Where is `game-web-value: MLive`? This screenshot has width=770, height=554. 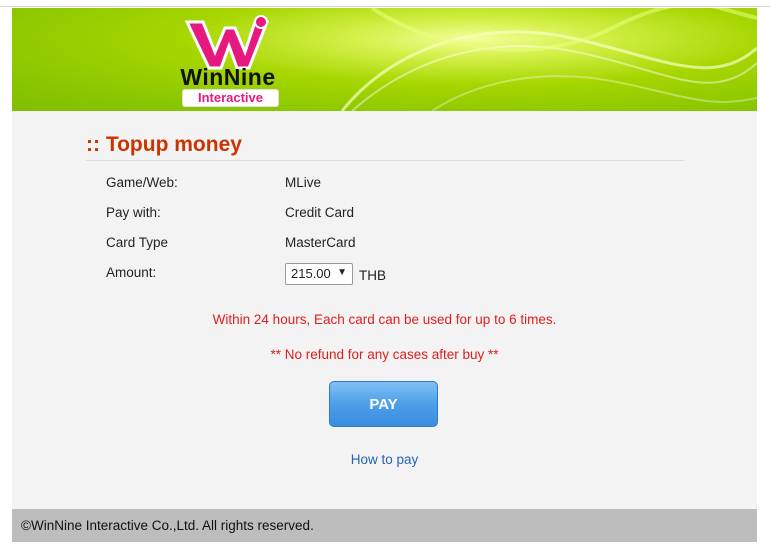 game-web-value: MLive is located at coordinates (303, 182).